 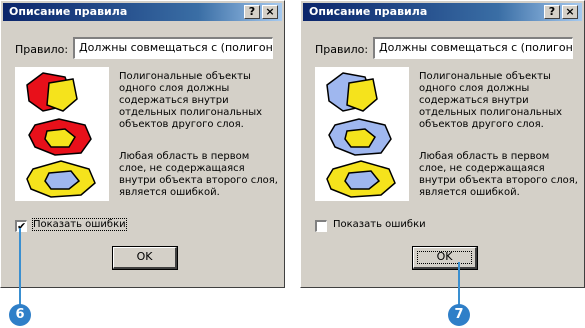 I want to click on callout-marker: 7, so click(x=459, y=315).